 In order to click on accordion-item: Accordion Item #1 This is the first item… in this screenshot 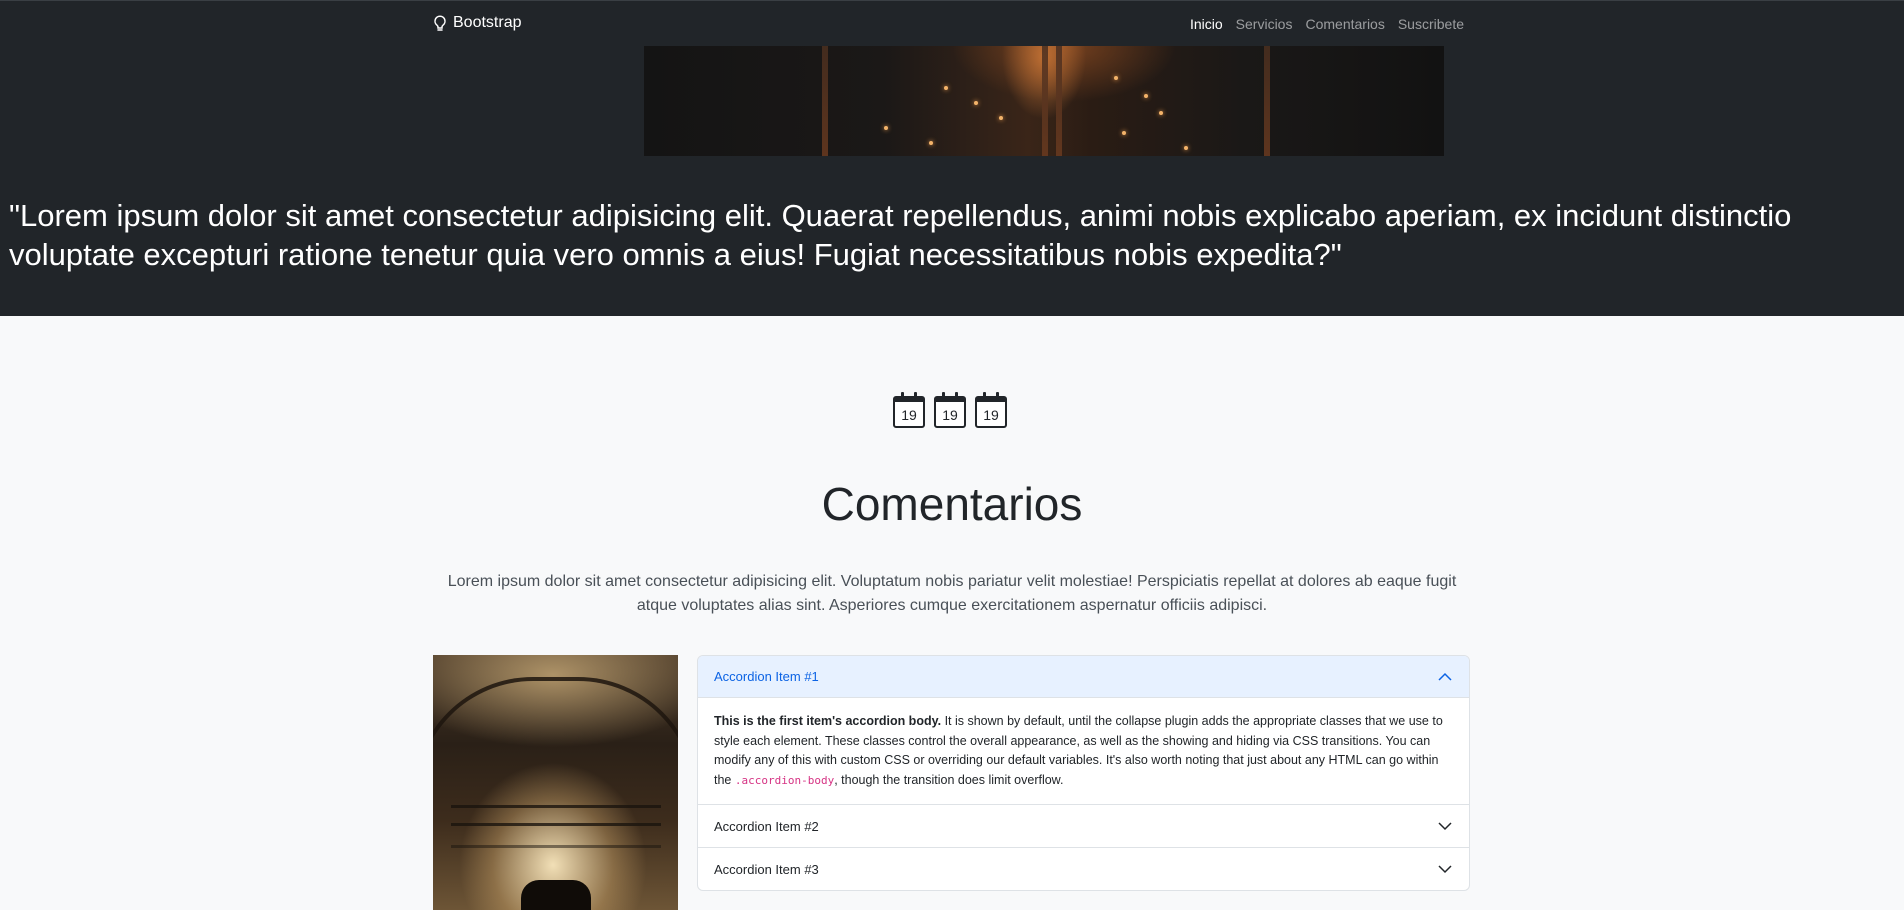, I will do `click(1083, 730)`.